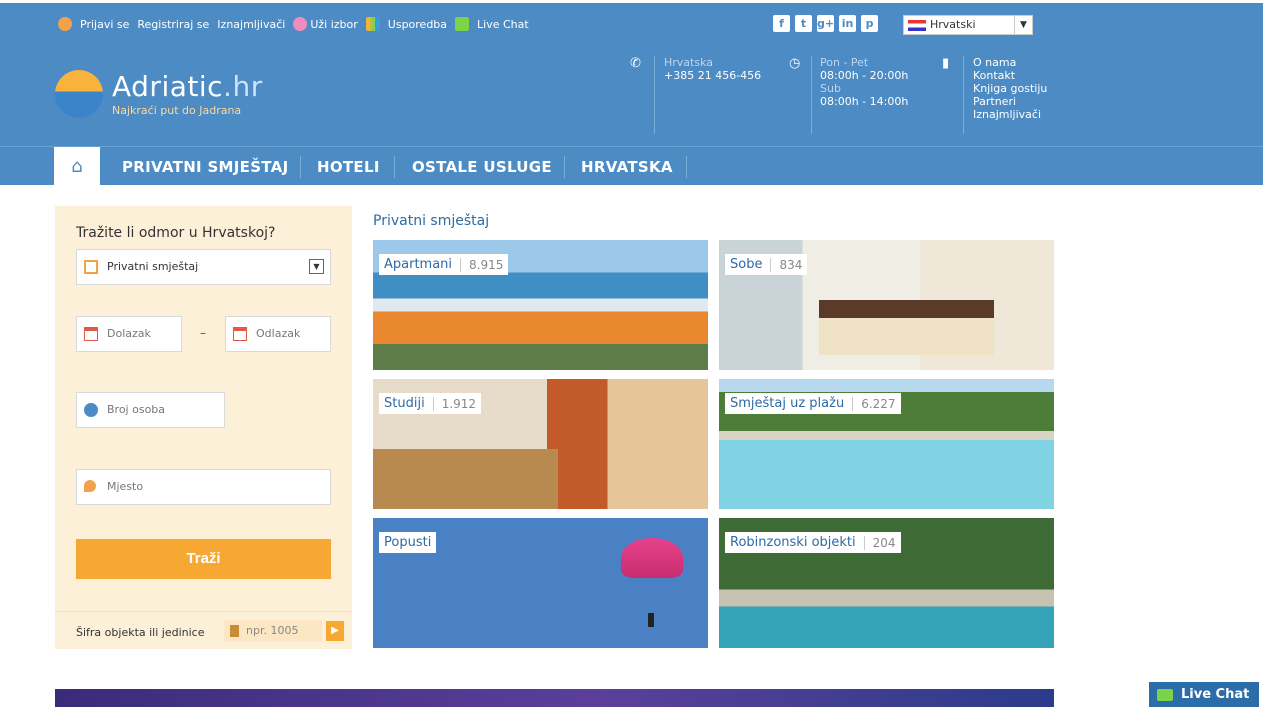 This screenshot has width=1263, height=707. What do you see at coordinates (125, 486) in the screenshot?
I see `place-placeholder: Mjesto` at bounding box center [125, 486].